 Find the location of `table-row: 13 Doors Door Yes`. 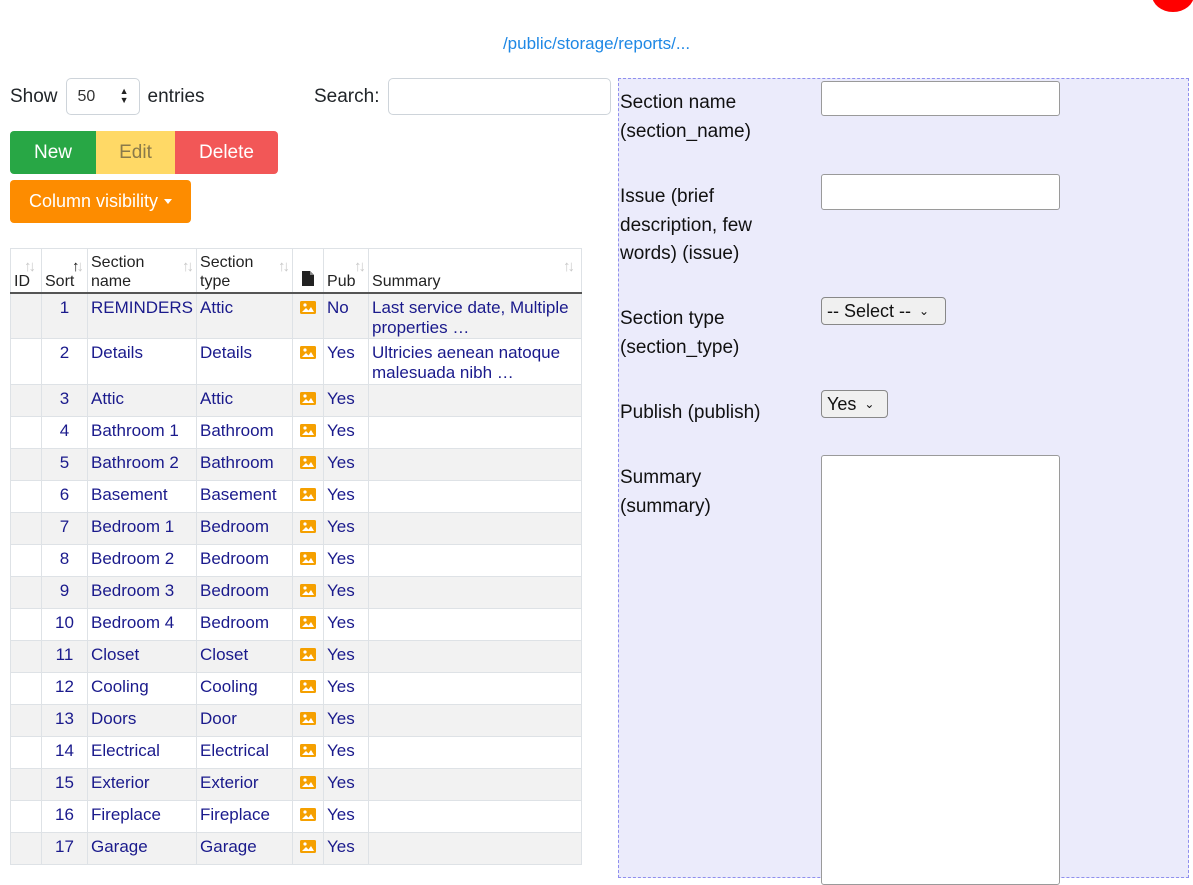

table-row: 13 Doors Door Yes is located at coordinates (296, 720).